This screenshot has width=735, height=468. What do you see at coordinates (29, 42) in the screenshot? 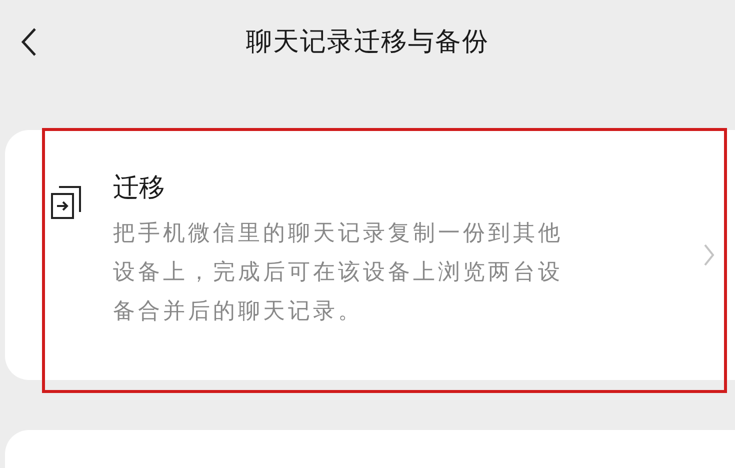
I see `back-icon` at bounding box center [29, 42].